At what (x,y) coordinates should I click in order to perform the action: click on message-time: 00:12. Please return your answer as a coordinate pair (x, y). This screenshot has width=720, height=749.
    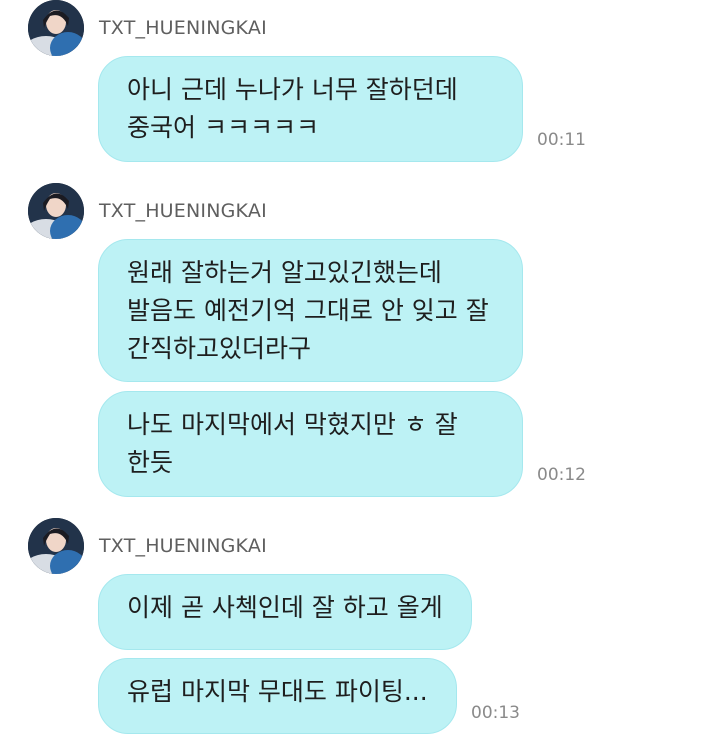
    Looking at the image, I should click on (561, 475).